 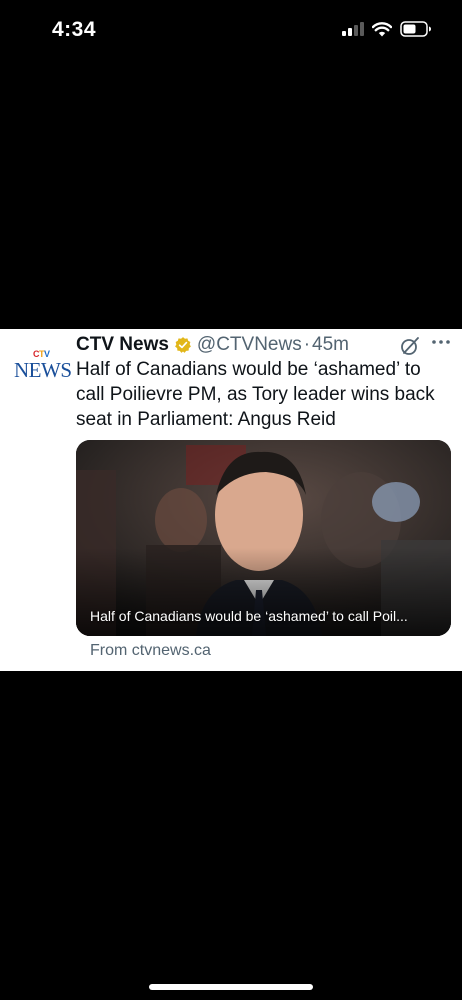 What do you see at coordinates (231, 987) in the screenshot?
I see `home-indicator` at bounding box center [231, 987].